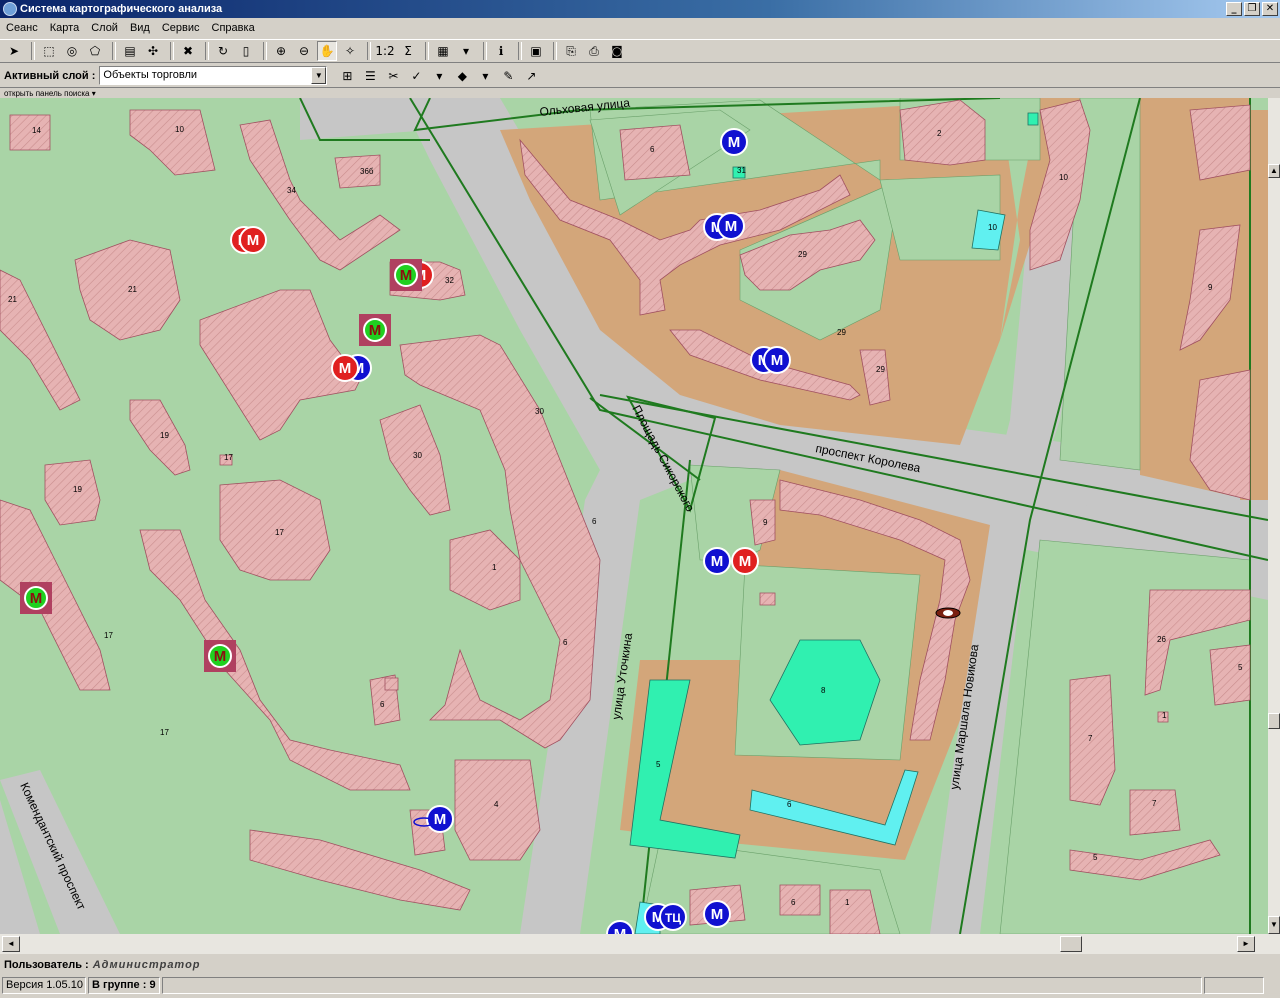 This screenshot has width=1280, height=998. I want to click on zoom-in-icon: ⊕, so click(281, 51).